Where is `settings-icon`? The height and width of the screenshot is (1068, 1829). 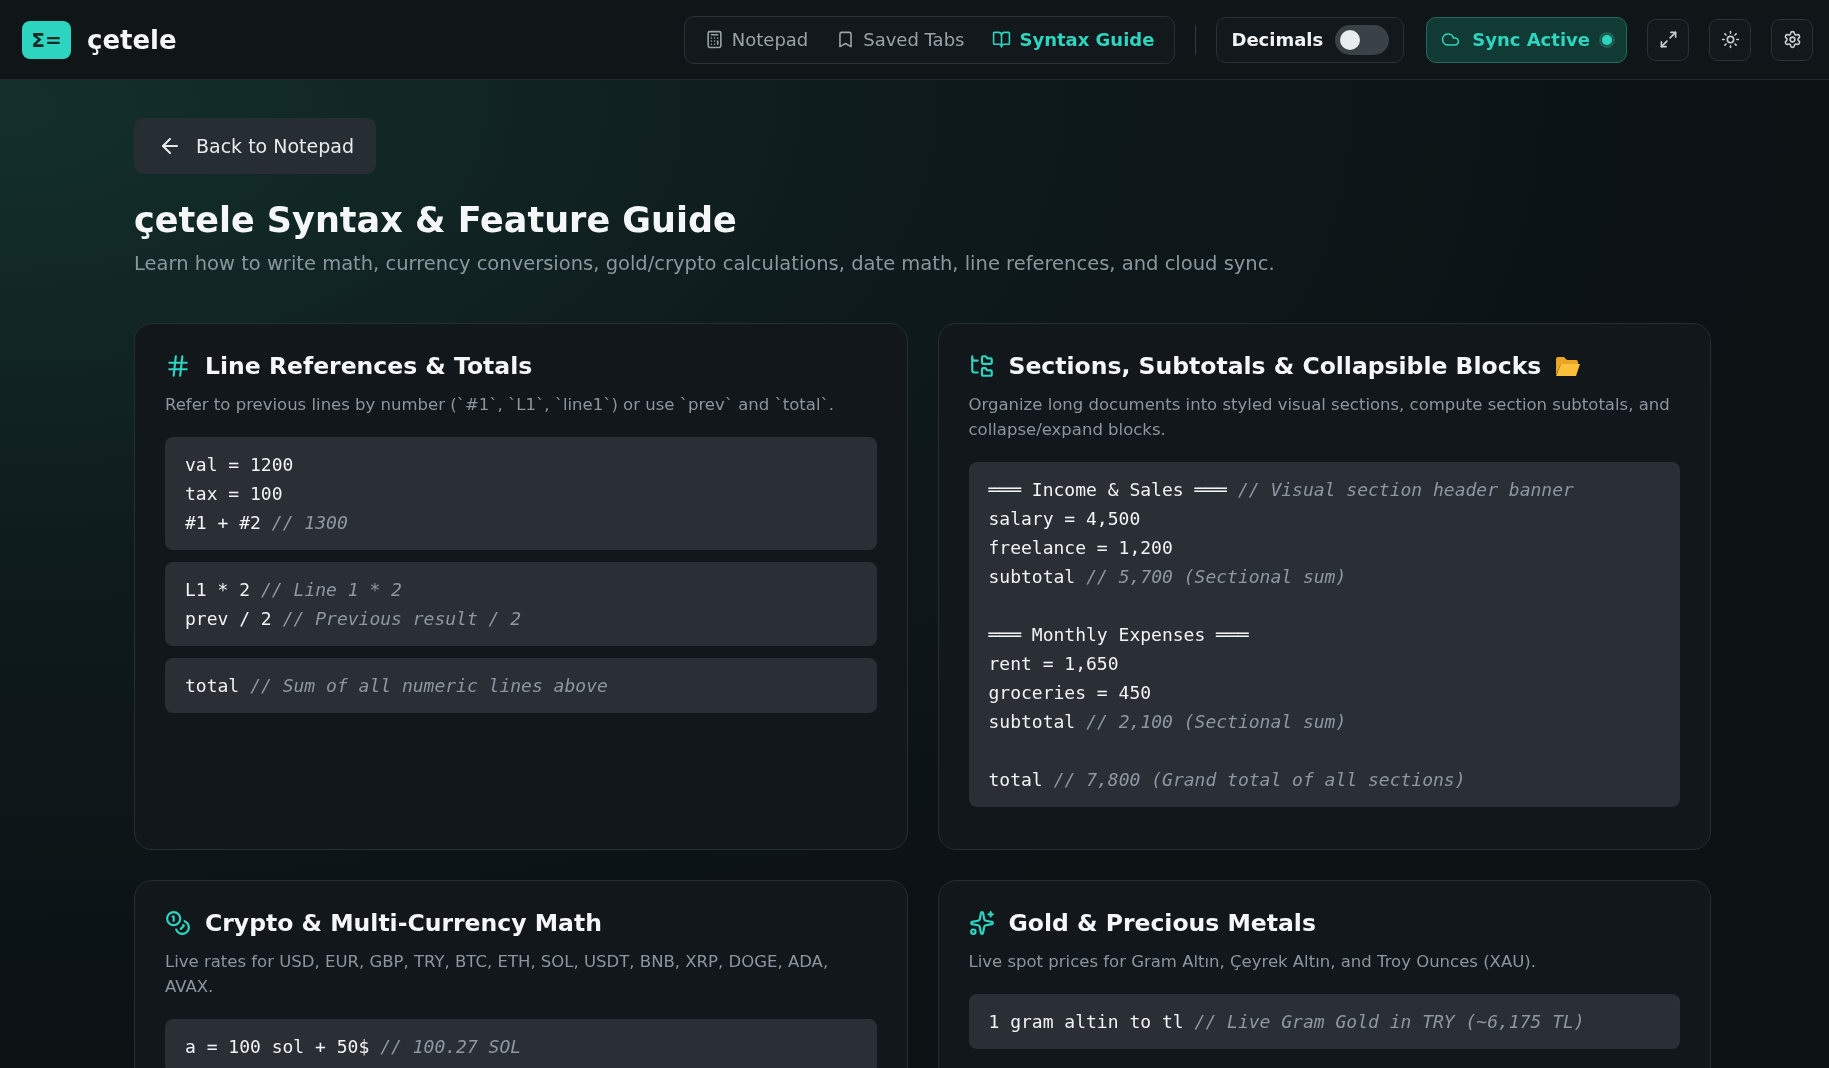
settings-icon is located at coordinates (1792, 39).